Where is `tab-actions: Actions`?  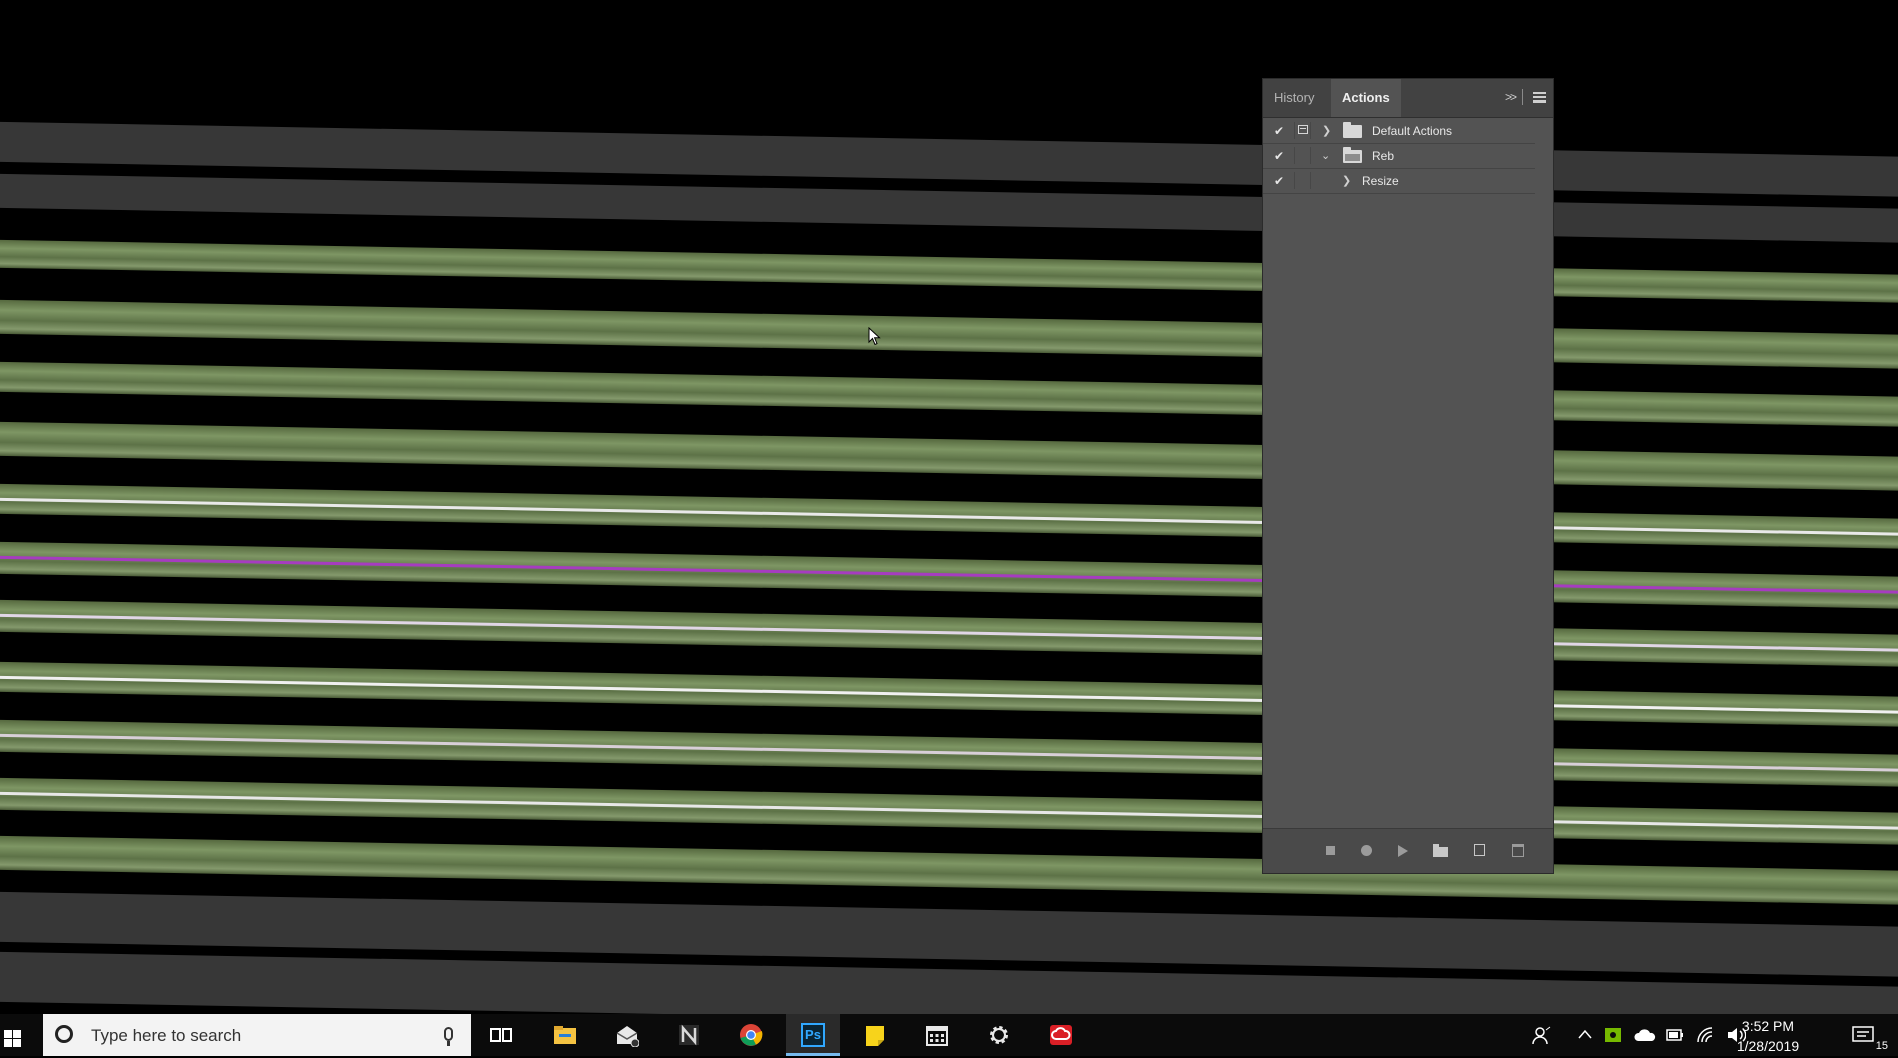
tab-actions: Actions is located at coordinates (1366, 98).